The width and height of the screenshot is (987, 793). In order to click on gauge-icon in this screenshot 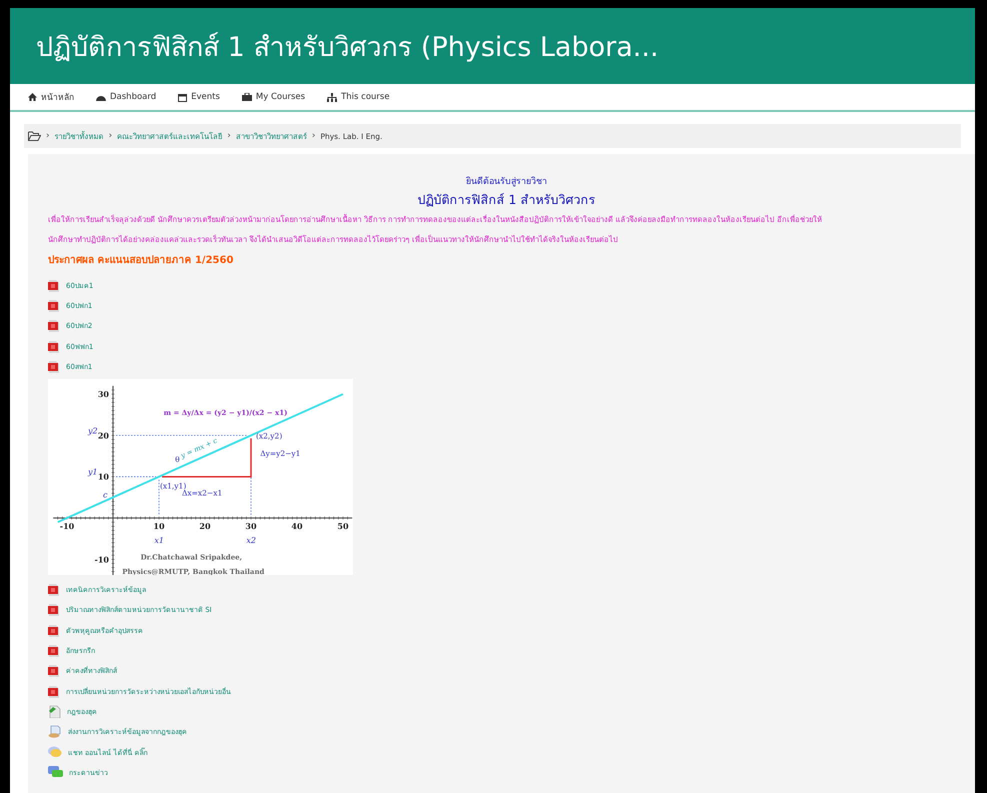, I will do `click(101, 97)`.